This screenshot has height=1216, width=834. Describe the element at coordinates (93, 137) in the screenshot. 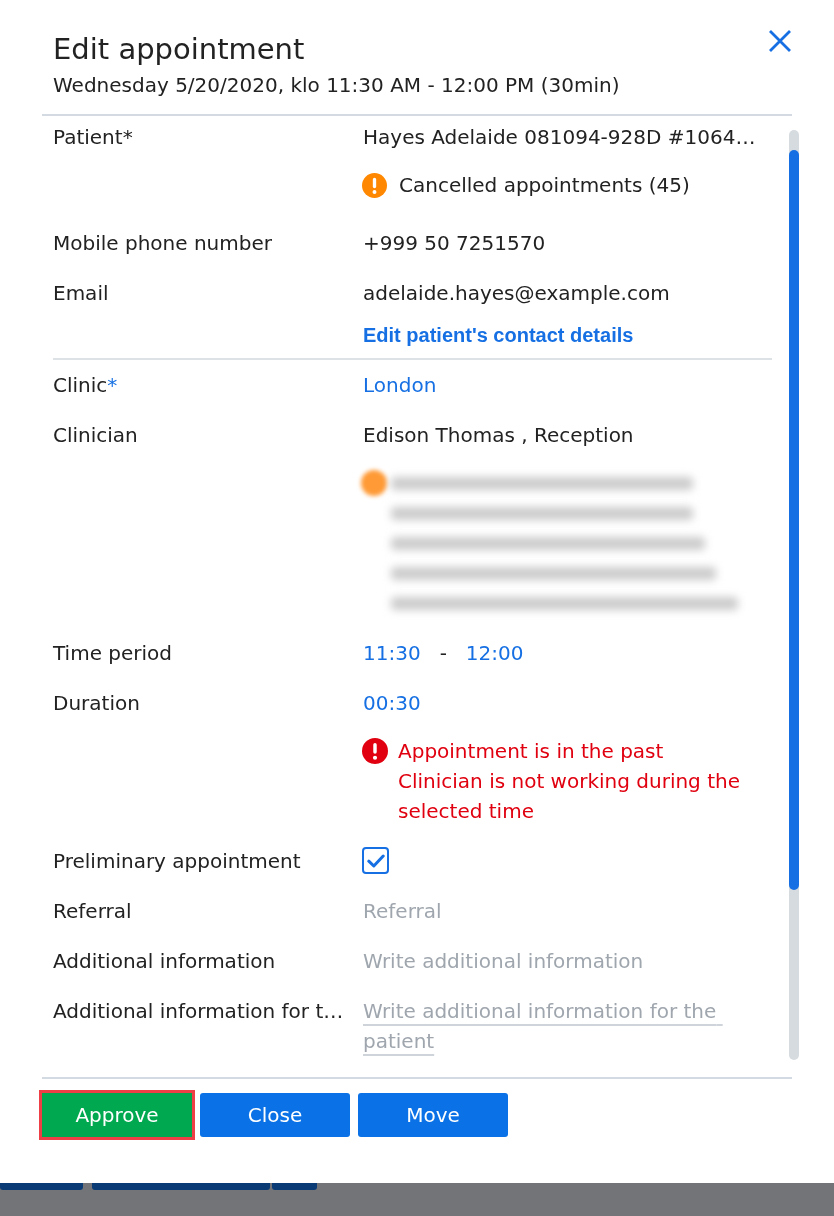

I see `field-label: Patient*` at that location.